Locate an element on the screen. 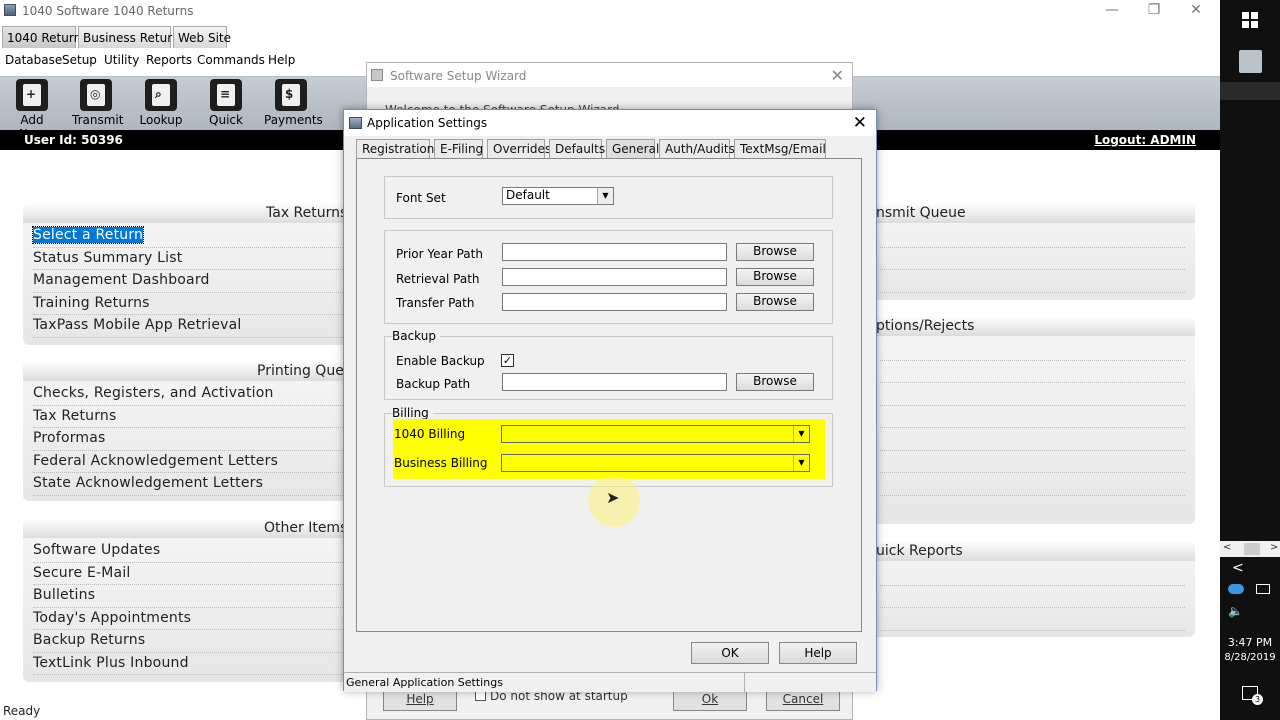  list-item: Bulletins is located at coordinates (188, 596).